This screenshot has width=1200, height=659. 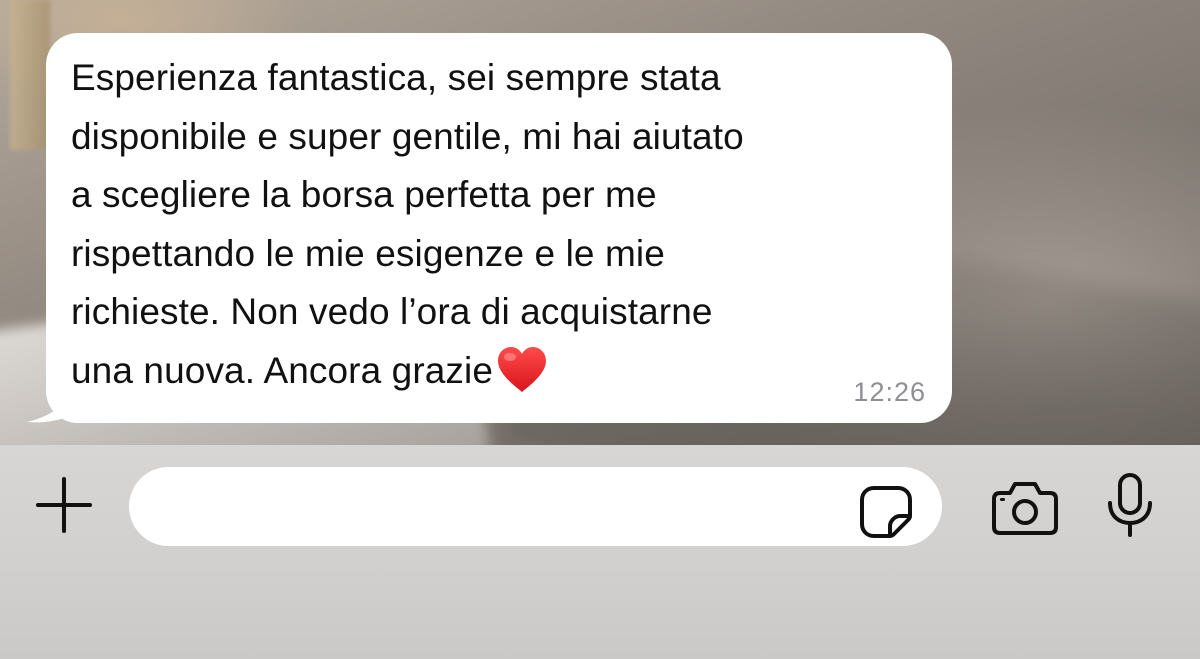 I want to click on attach-button, so click(x=64, y=505).